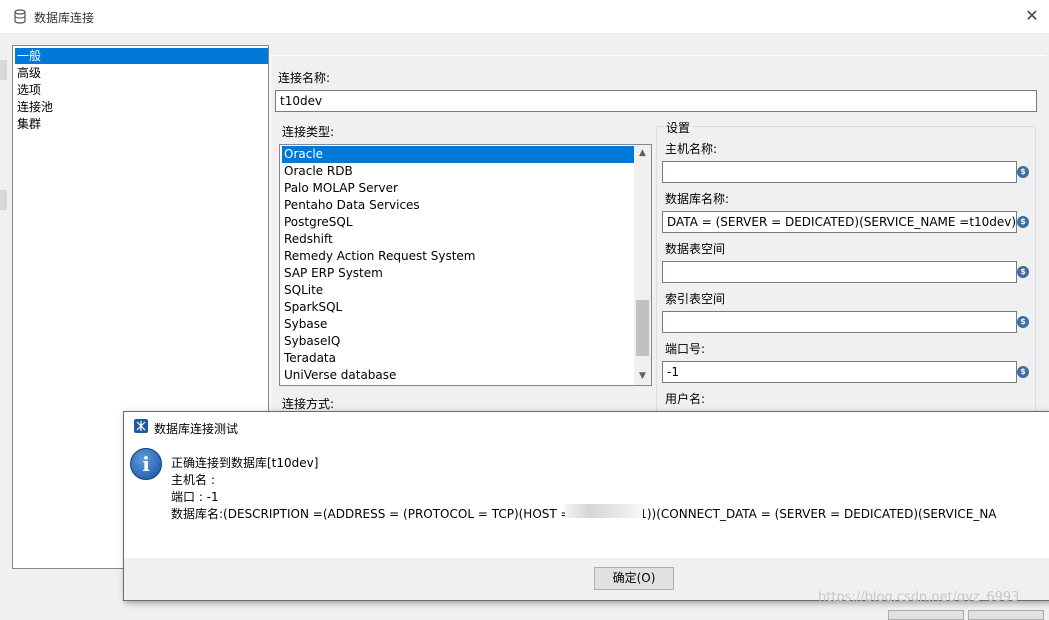 Image resolution: width=1049 pixels, height=620 pixels. Describe the element at coordinates (459, 256) in the screenshot. I see `connection-type-item: Remedy Action Request System` at that location.